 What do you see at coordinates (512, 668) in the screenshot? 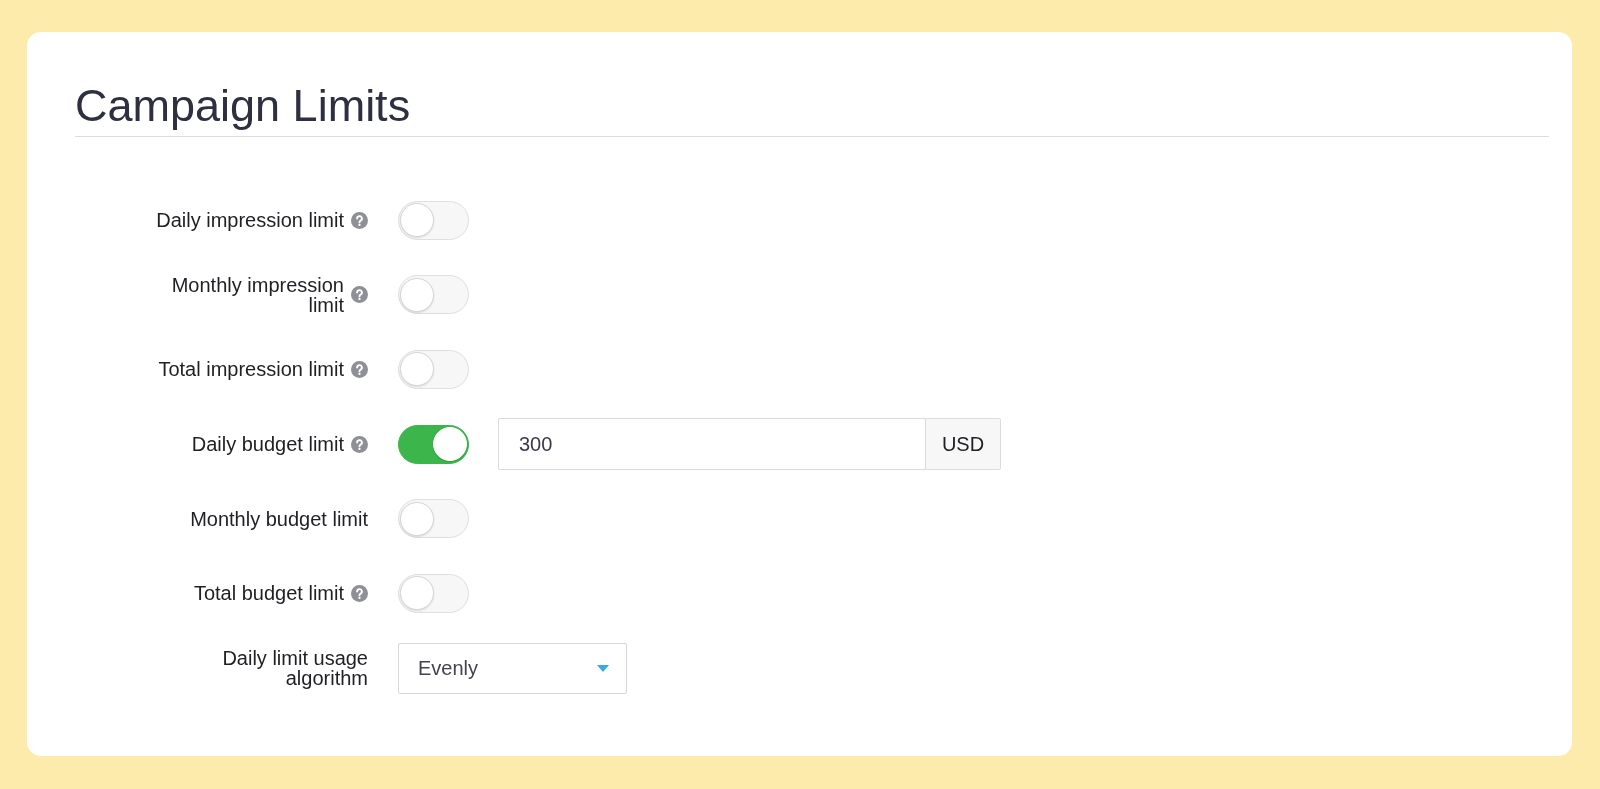
I see `algorithm-select: Evenly` at bounding box center [512, 668].